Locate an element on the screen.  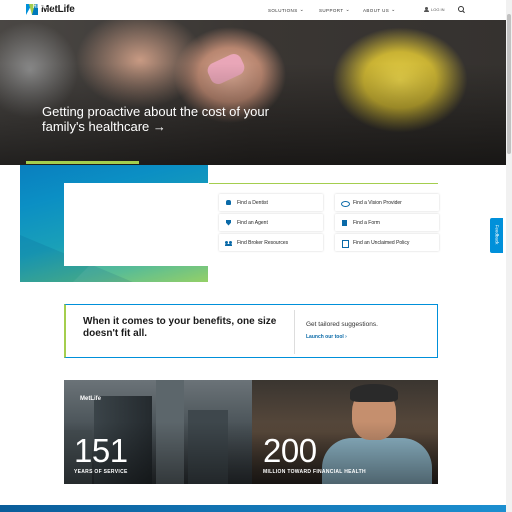
divider is located at coordinates (294, 332).